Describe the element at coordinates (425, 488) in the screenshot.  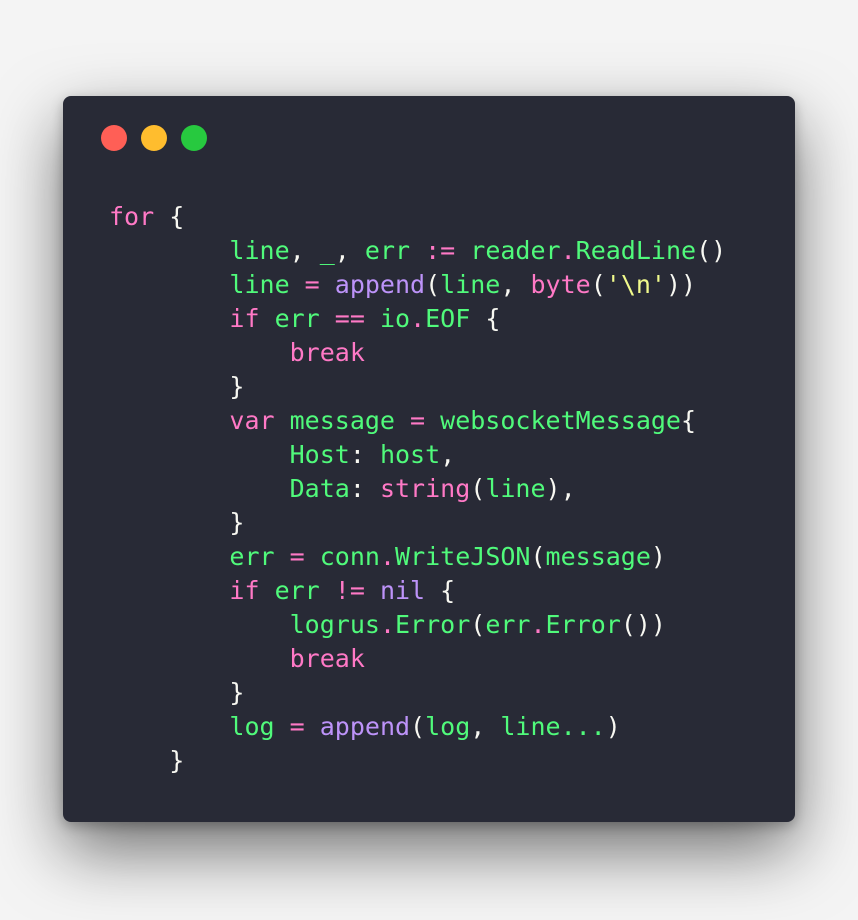
I see `keyword-token: string` at that location.